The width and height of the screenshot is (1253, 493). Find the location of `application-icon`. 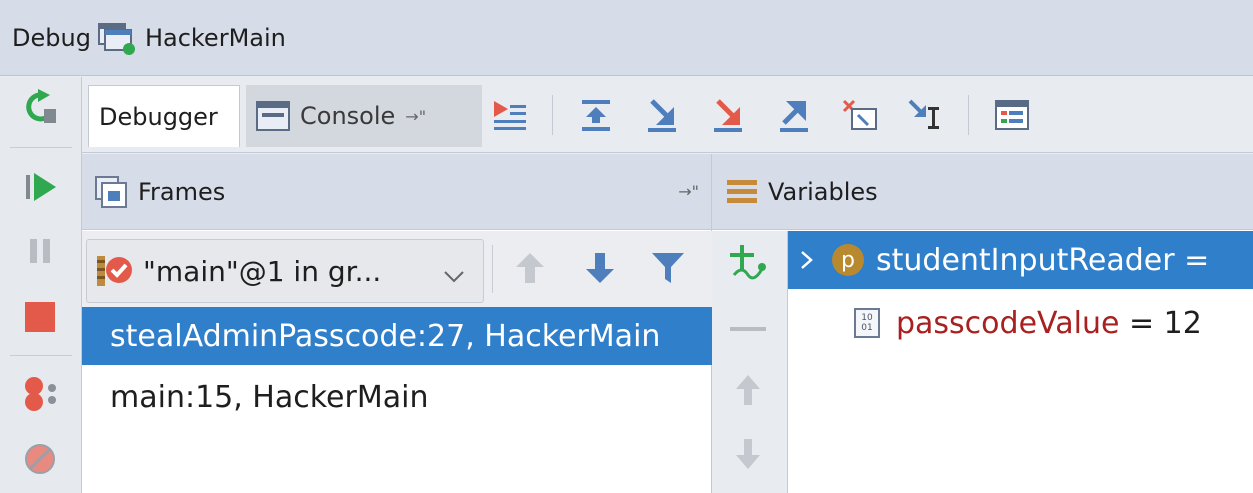

application-icon is located at coordinates (117, 38).